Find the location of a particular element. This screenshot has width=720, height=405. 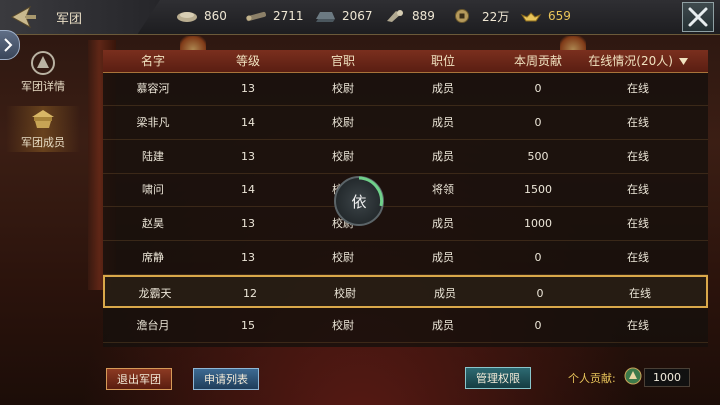

legion-members-icon is located at coordinates (43, 119).